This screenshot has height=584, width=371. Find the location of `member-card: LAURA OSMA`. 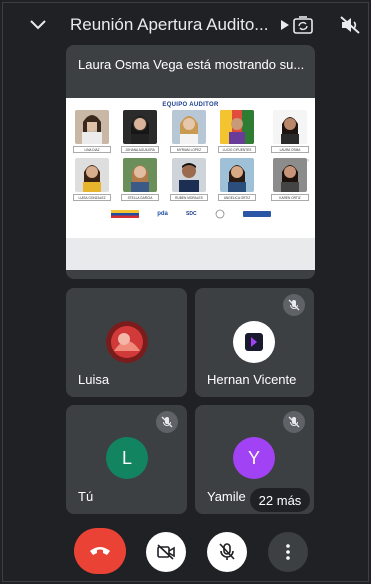

member-card: LAURA OSMA is located at coordinates (290, 131).